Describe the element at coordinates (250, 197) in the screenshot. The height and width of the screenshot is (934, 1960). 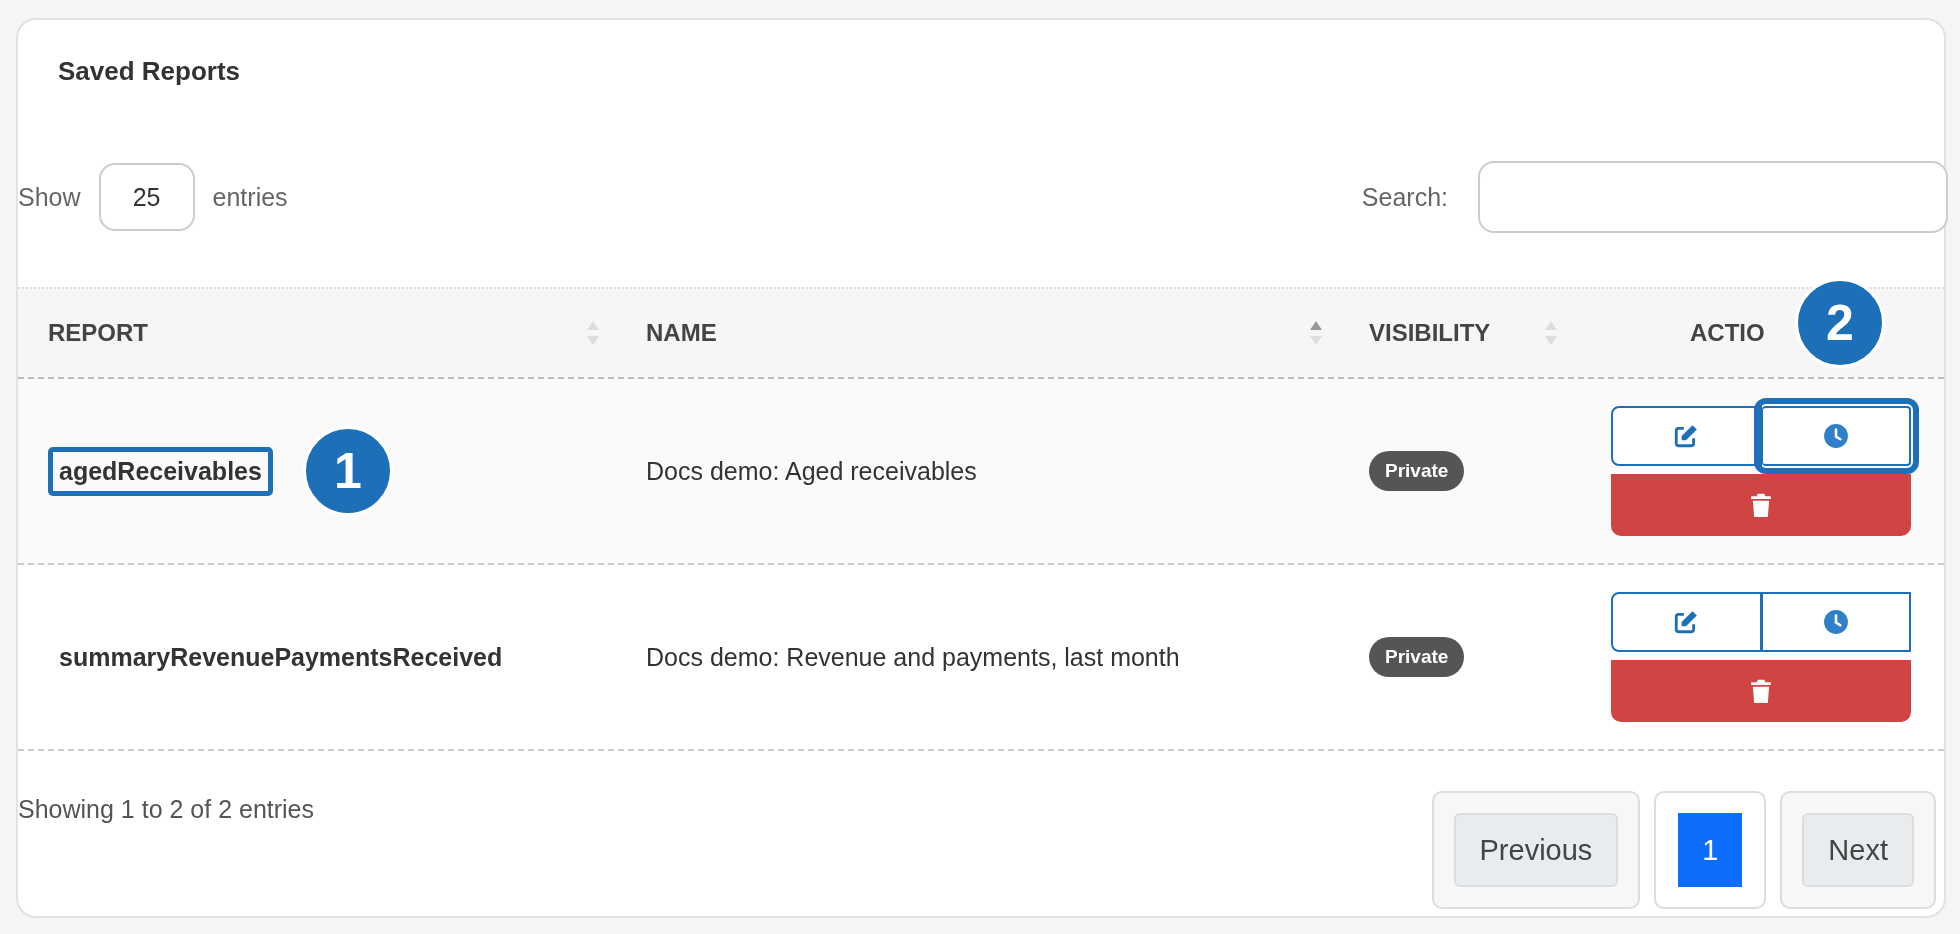
I see `entries-label: entries` at that location.